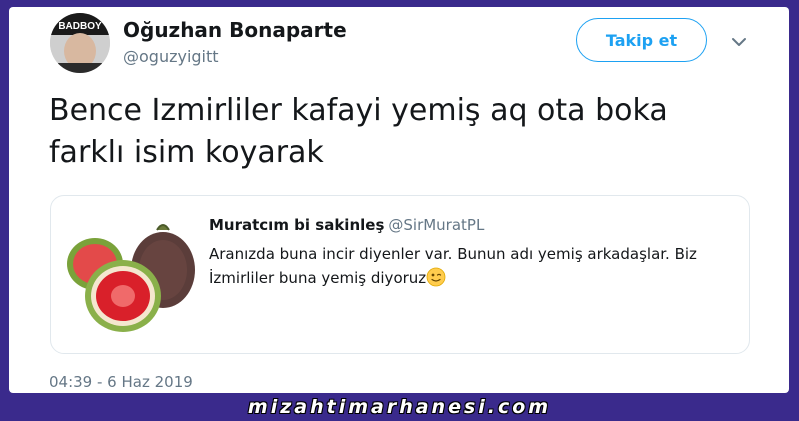 The height and width of the screenshot is (421, 799). What do you see at coordinates (641, 40) in the screenshot?
I see `follow-button: Takip et` at bounding box center [641, 40].